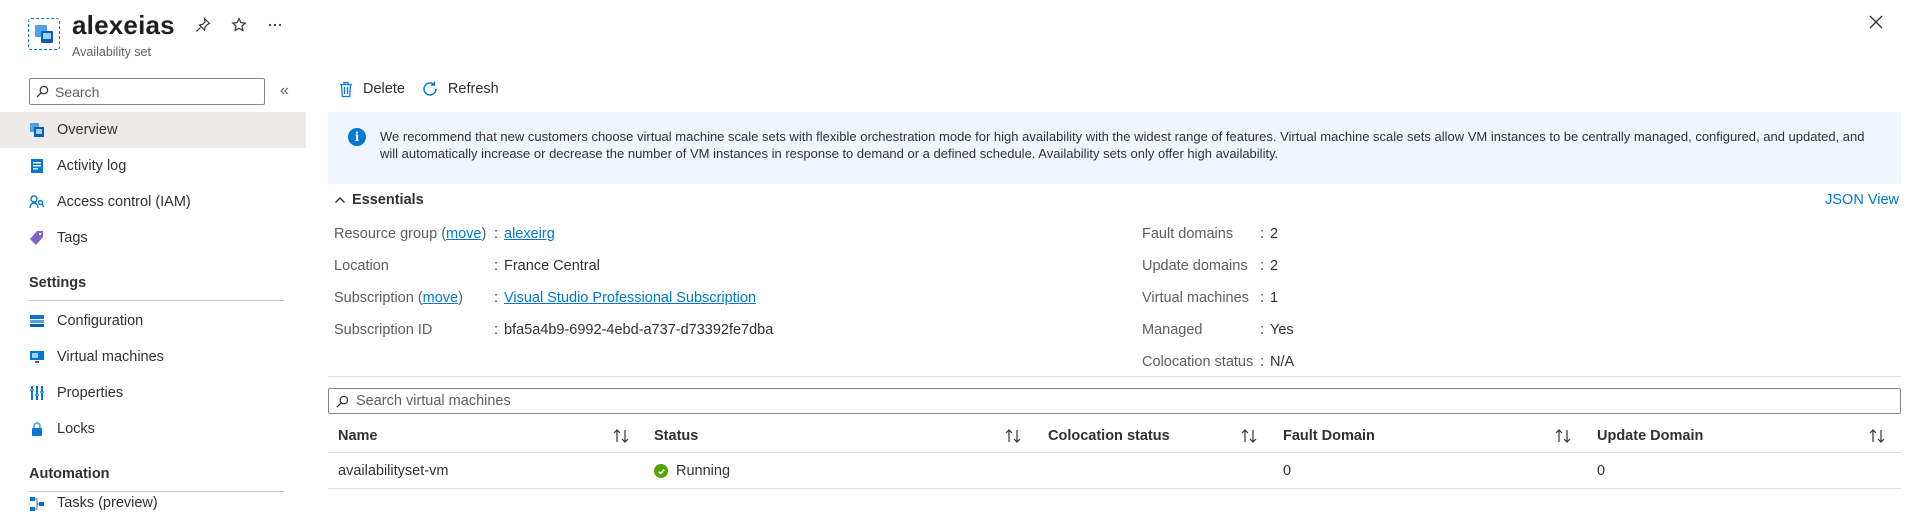  I want to click on sidebar-item-label: Access control (IAM), so click(124, 202).